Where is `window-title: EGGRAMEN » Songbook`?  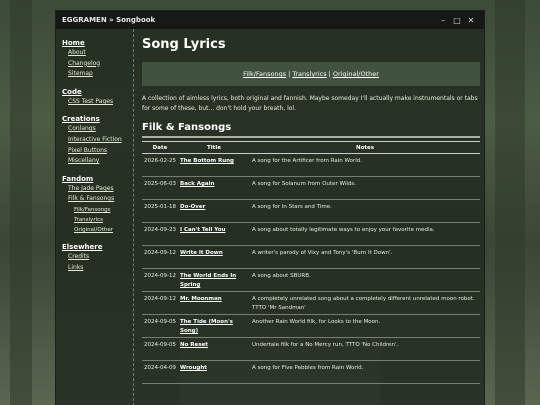 window-title: EGGRAMEN » Songbook is located at coordinates (109, 20).